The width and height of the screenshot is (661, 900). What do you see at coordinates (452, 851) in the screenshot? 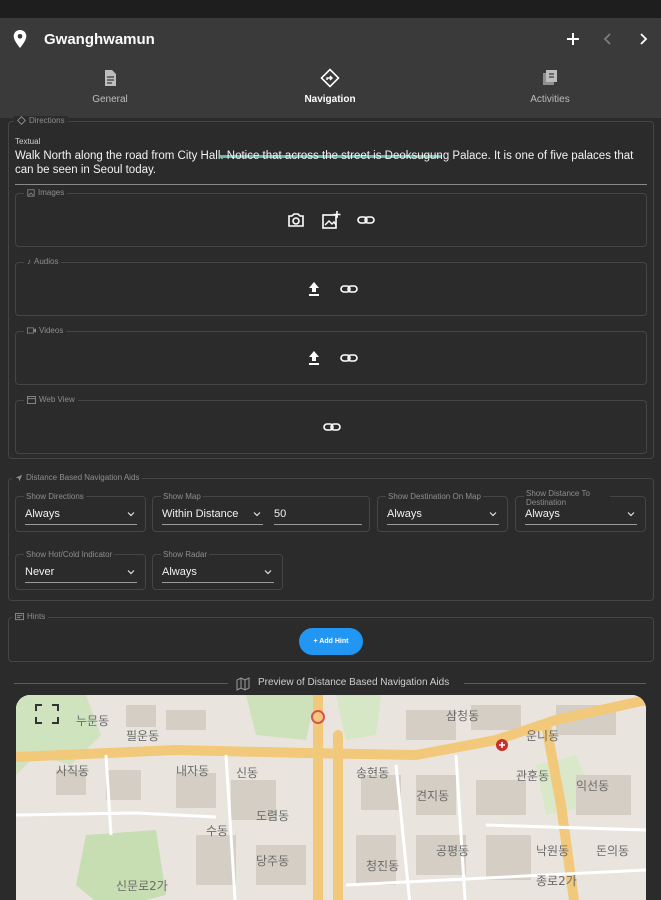
I see `svg-text: 공평동` at bounding box center [452, 851].